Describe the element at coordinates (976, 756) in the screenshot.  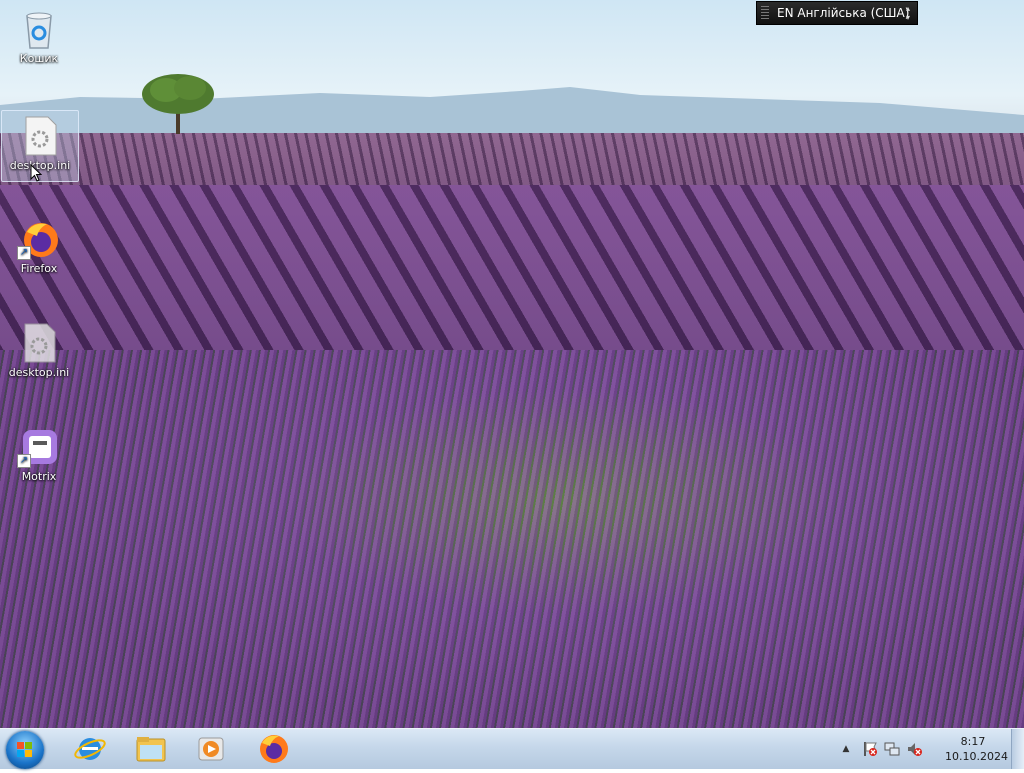
I see `clock-date: 10.10.2024` at that location.